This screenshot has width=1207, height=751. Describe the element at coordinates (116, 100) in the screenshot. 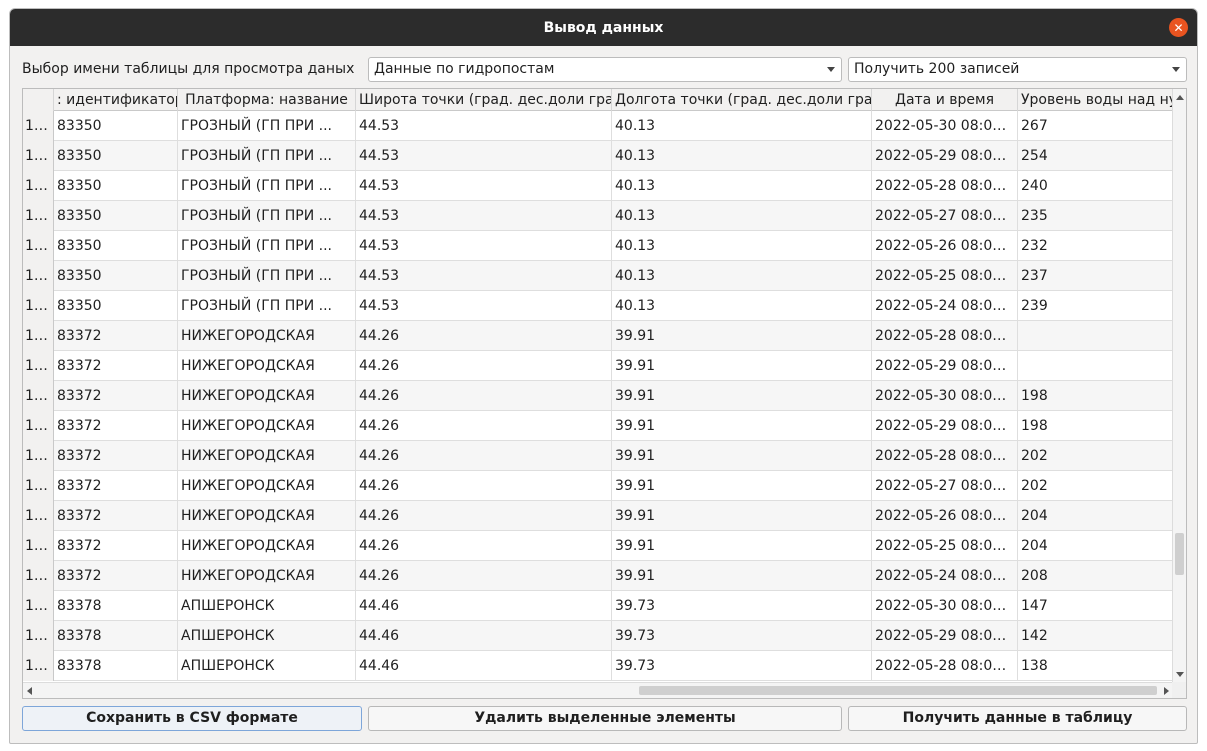

I see `column-header: : идентификатор` at that location.